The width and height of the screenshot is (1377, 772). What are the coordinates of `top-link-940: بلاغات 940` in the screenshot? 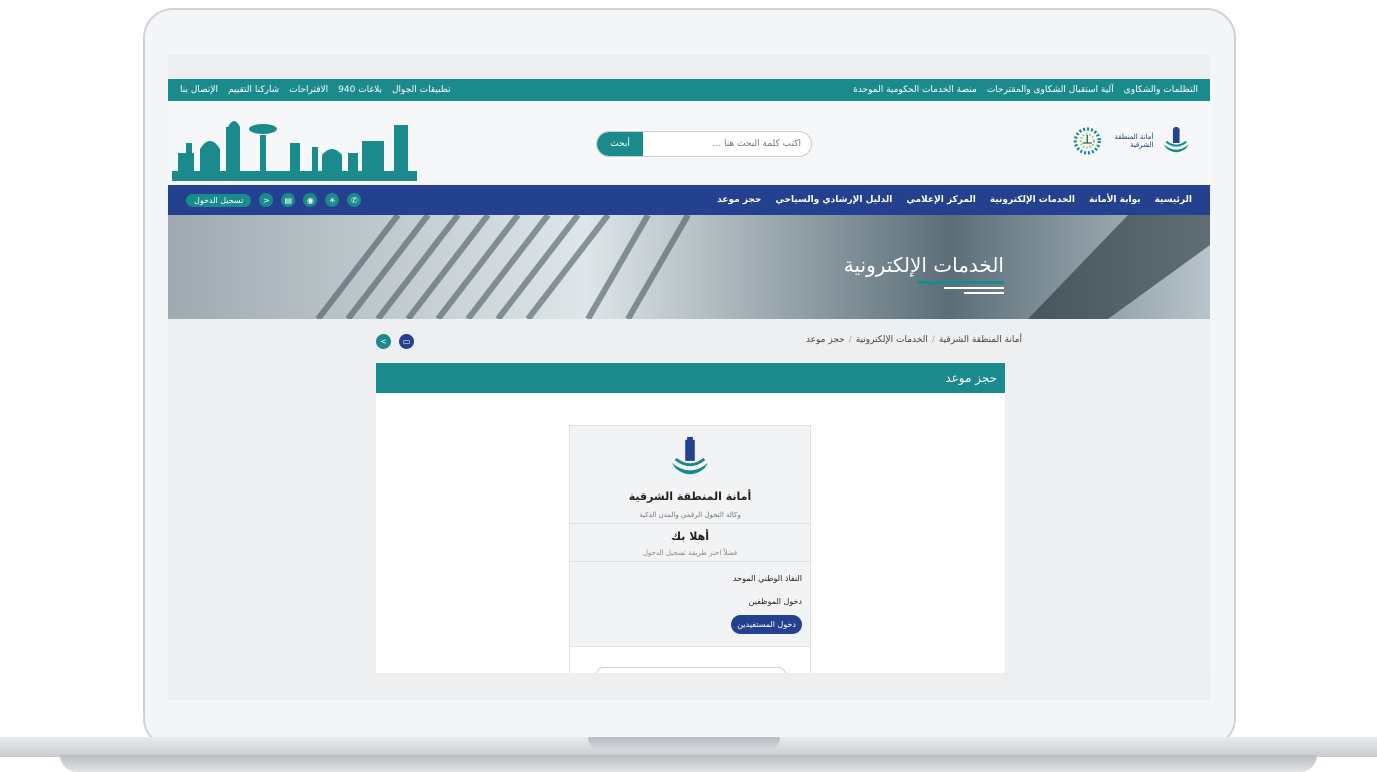 It's located at (360, 90).